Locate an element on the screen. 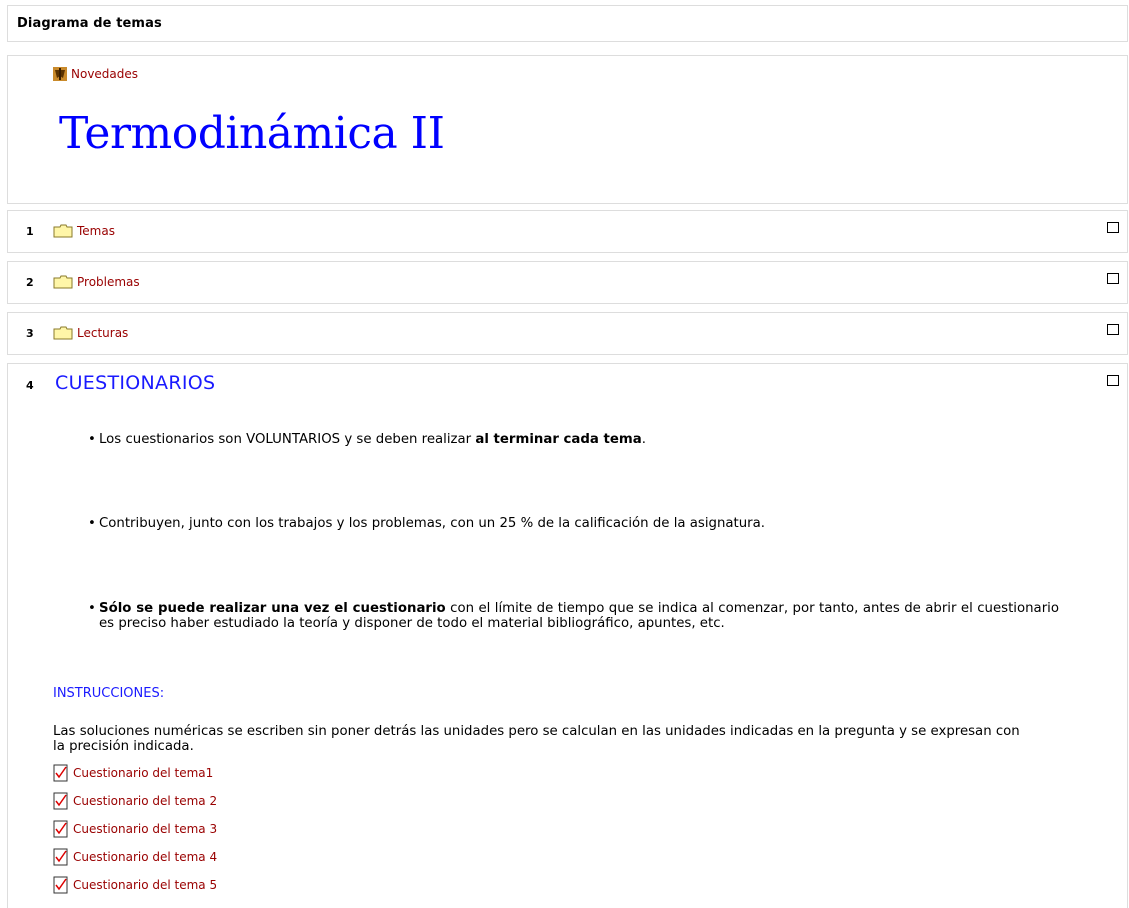  section-heading: CUESTIONARIOS is located at coordinates (135, 383).